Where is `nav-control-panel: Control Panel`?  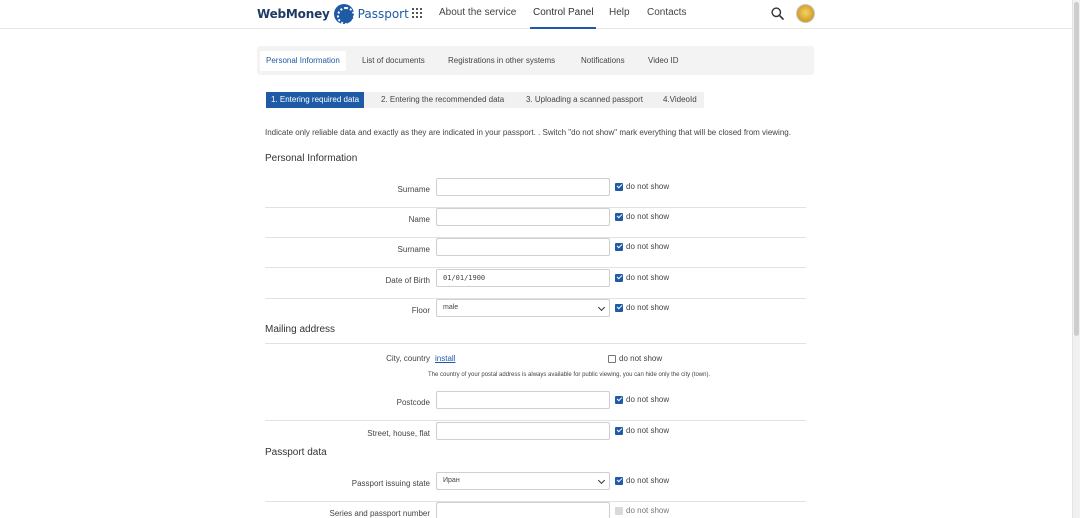 nav-control-panel: Control Panel is located at coordinates (563, 12).